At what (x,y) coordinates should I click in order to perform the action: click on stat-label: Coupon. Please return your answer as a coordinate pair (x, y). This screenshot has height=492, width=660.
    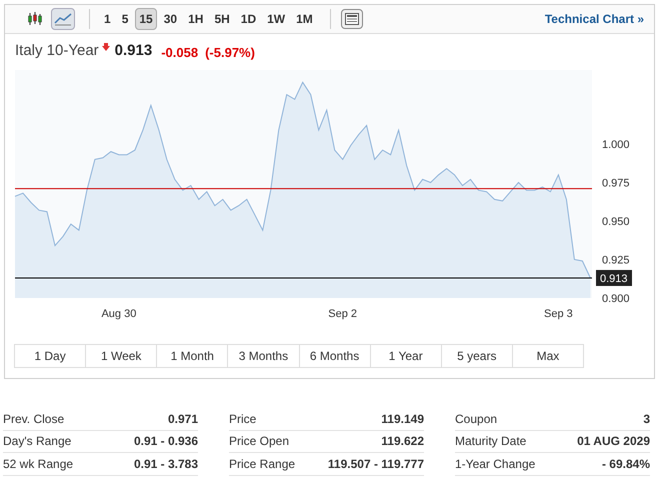
    Looking at the image, I should click on (476, 419).